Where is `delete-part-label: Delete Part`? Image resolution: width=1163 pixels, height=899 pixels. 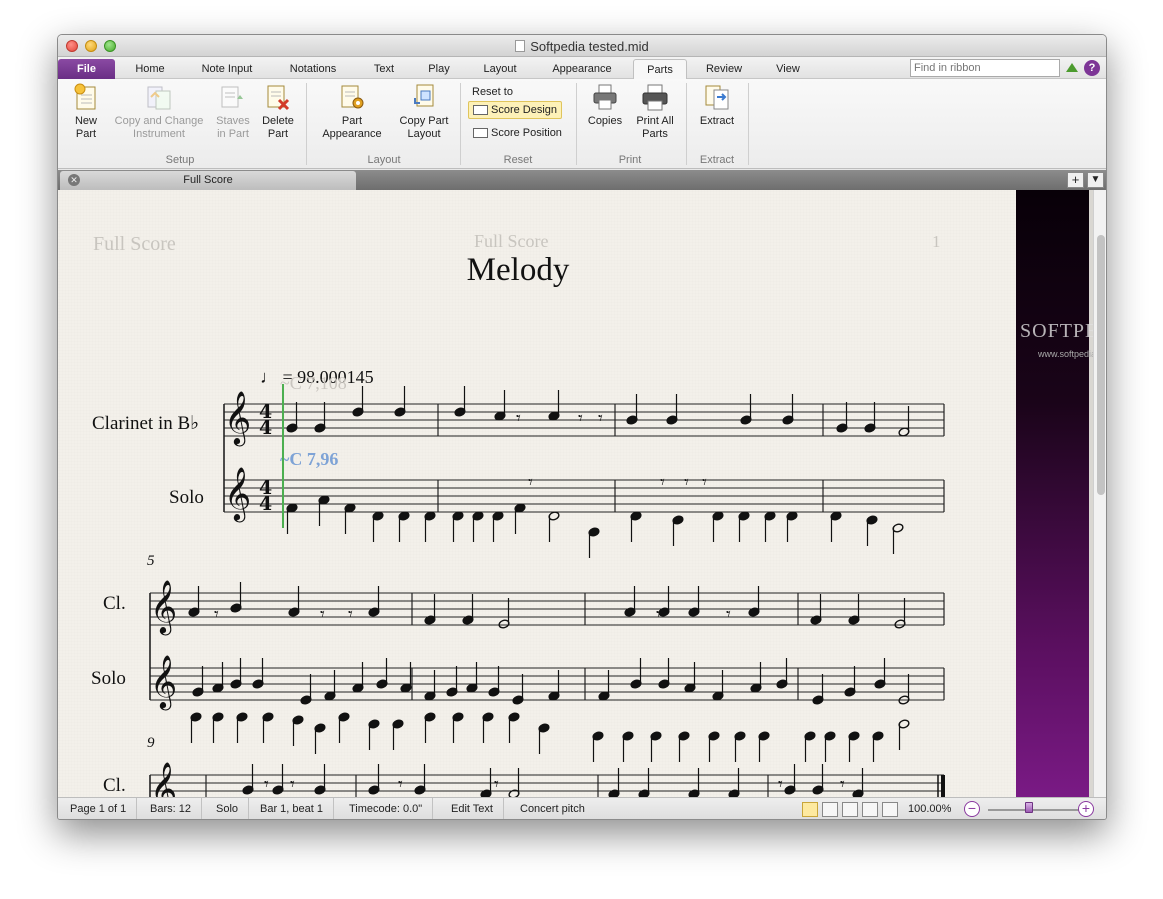
delete-part-label: Delete Part is located at coordinates (278, 127).